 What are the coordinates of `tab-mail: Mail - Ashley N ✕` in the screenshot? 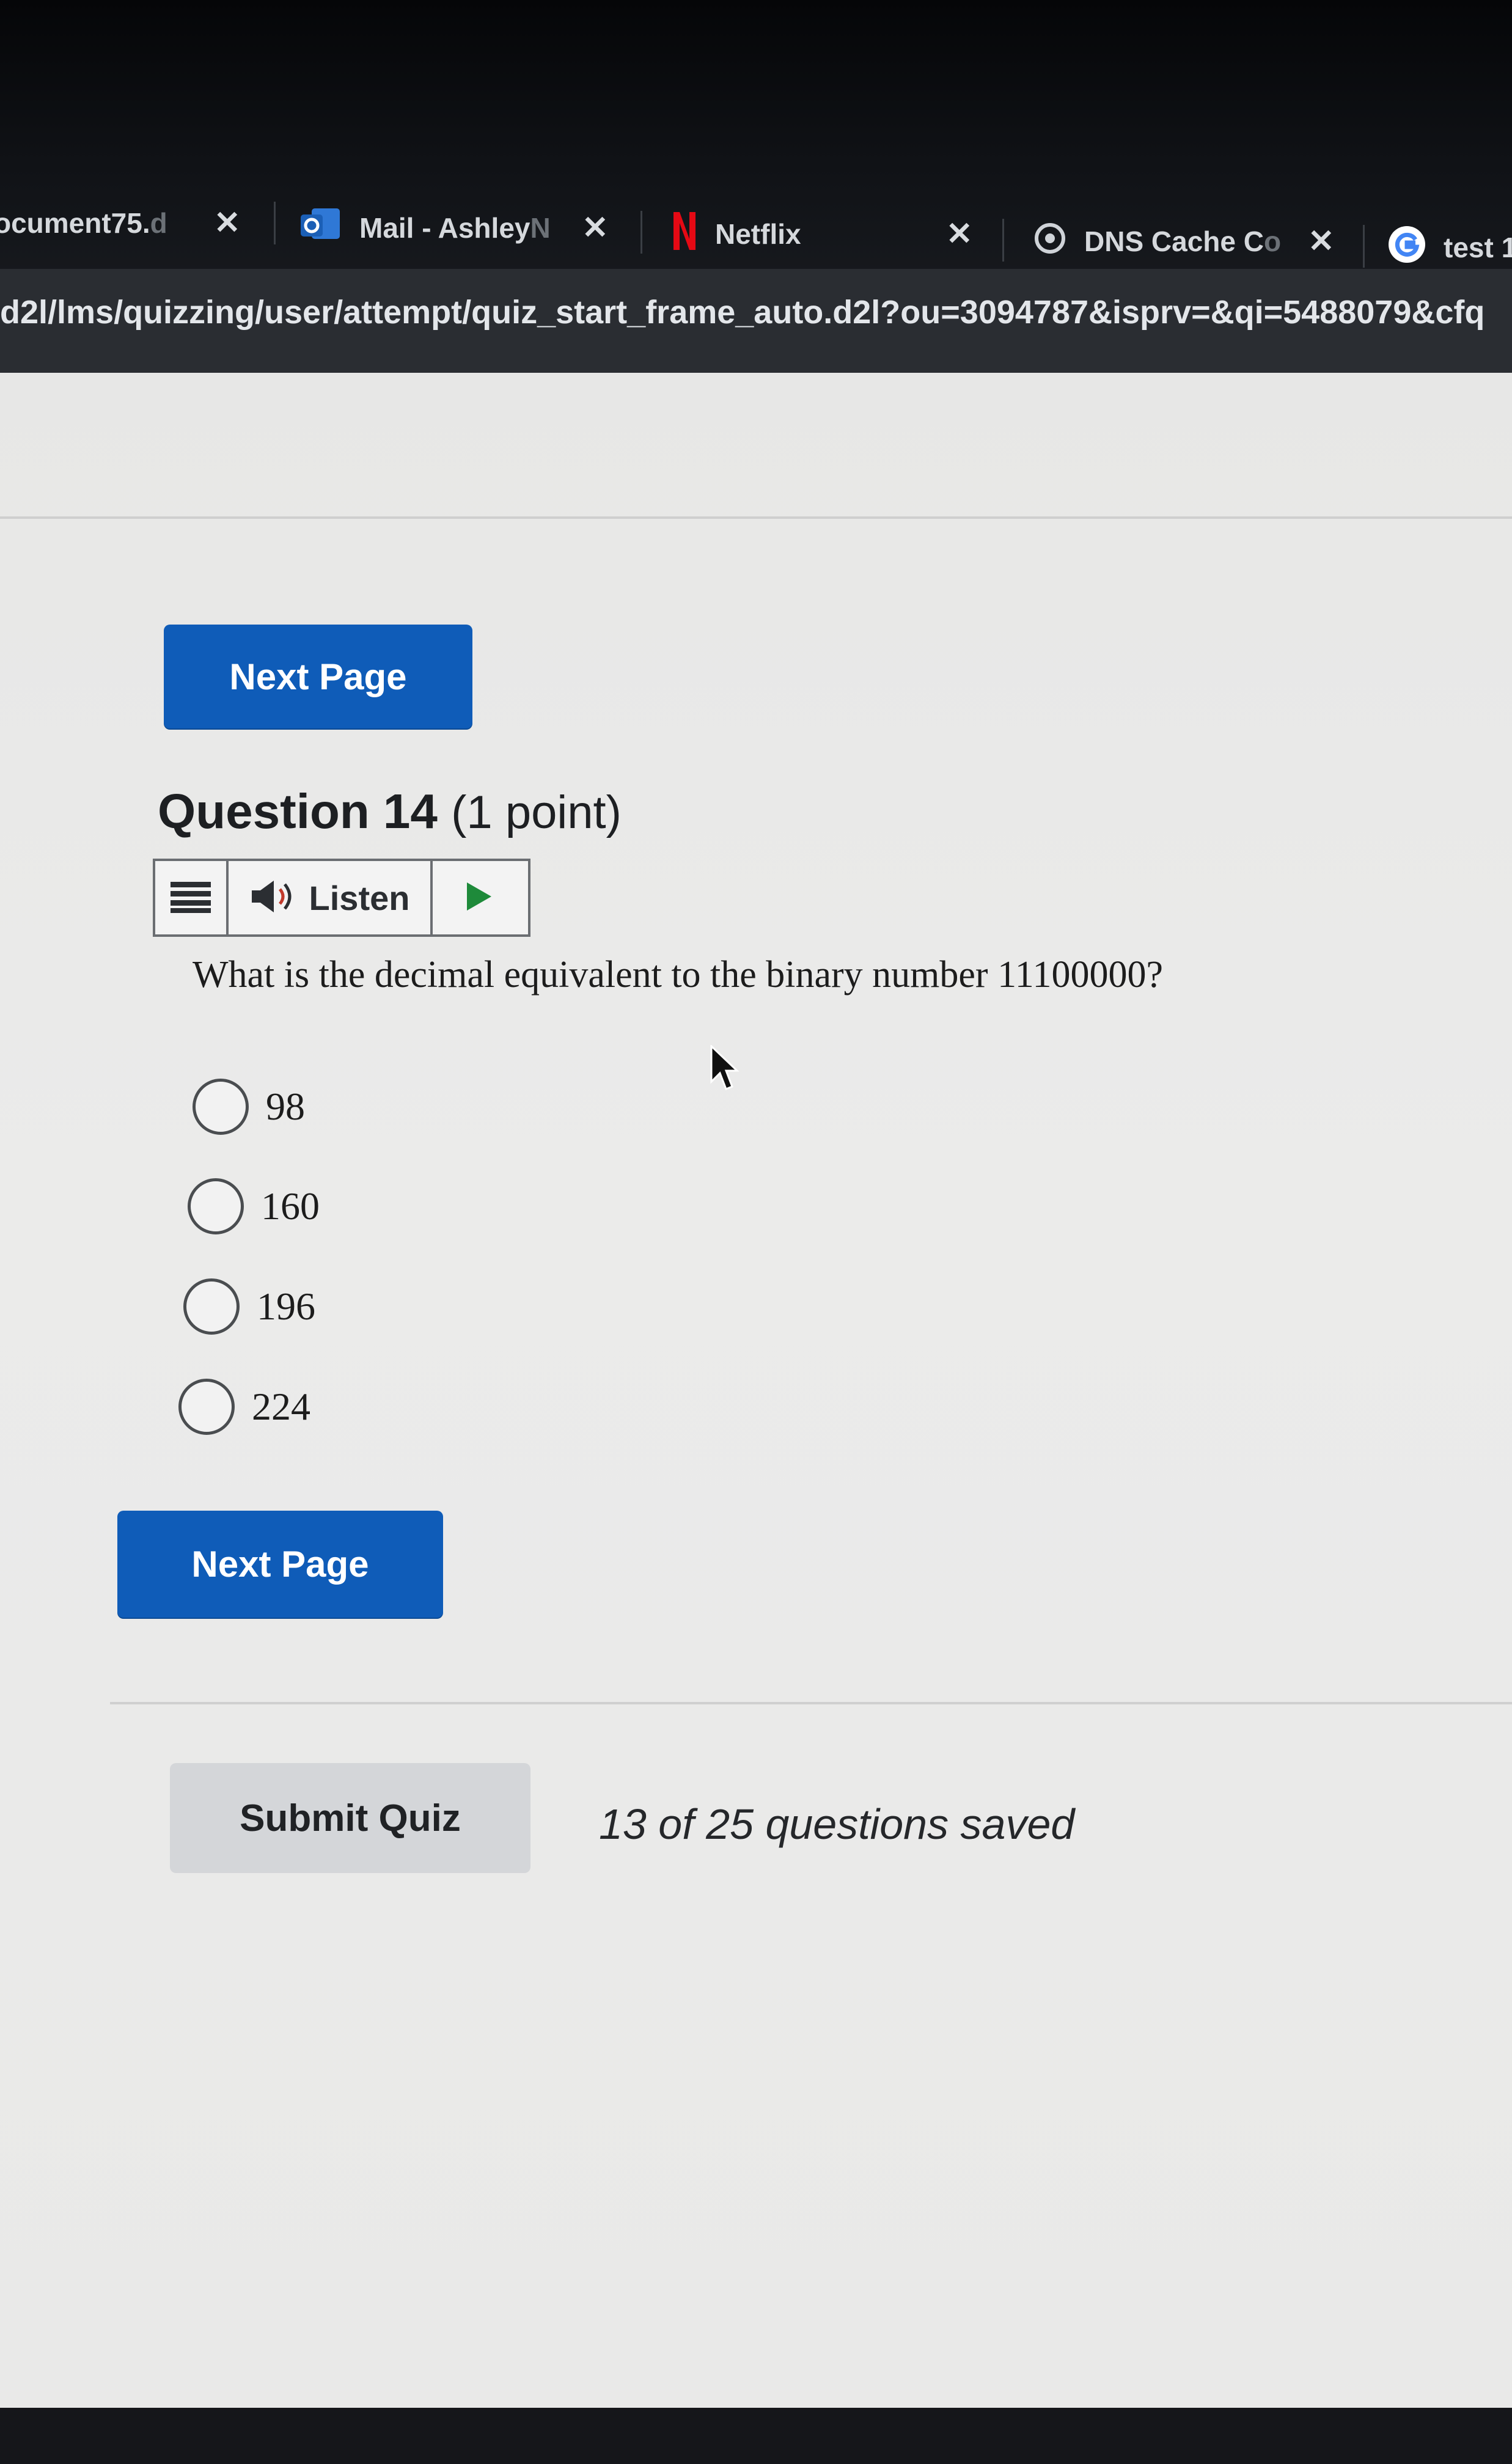 It's located at (454, 228).